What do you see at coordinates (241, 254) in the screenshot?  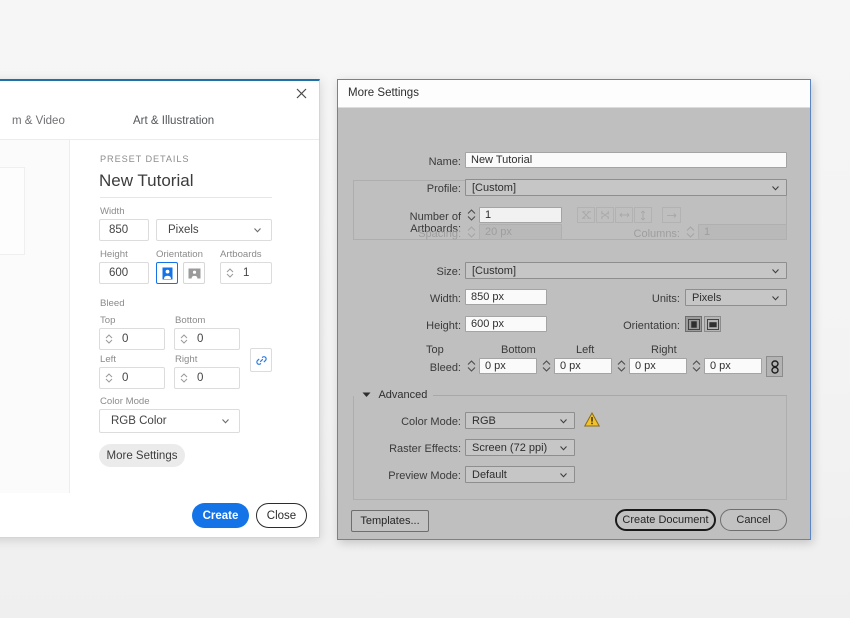 I see `artboards-label: Artboards` at bounding box center [241, 254].